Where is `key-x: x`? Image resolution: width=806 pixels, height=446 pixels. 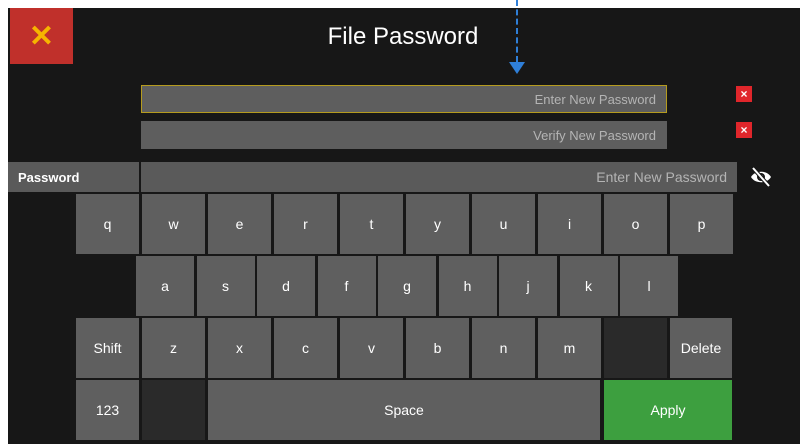
key-x: x is located at coordinates (239, 348).